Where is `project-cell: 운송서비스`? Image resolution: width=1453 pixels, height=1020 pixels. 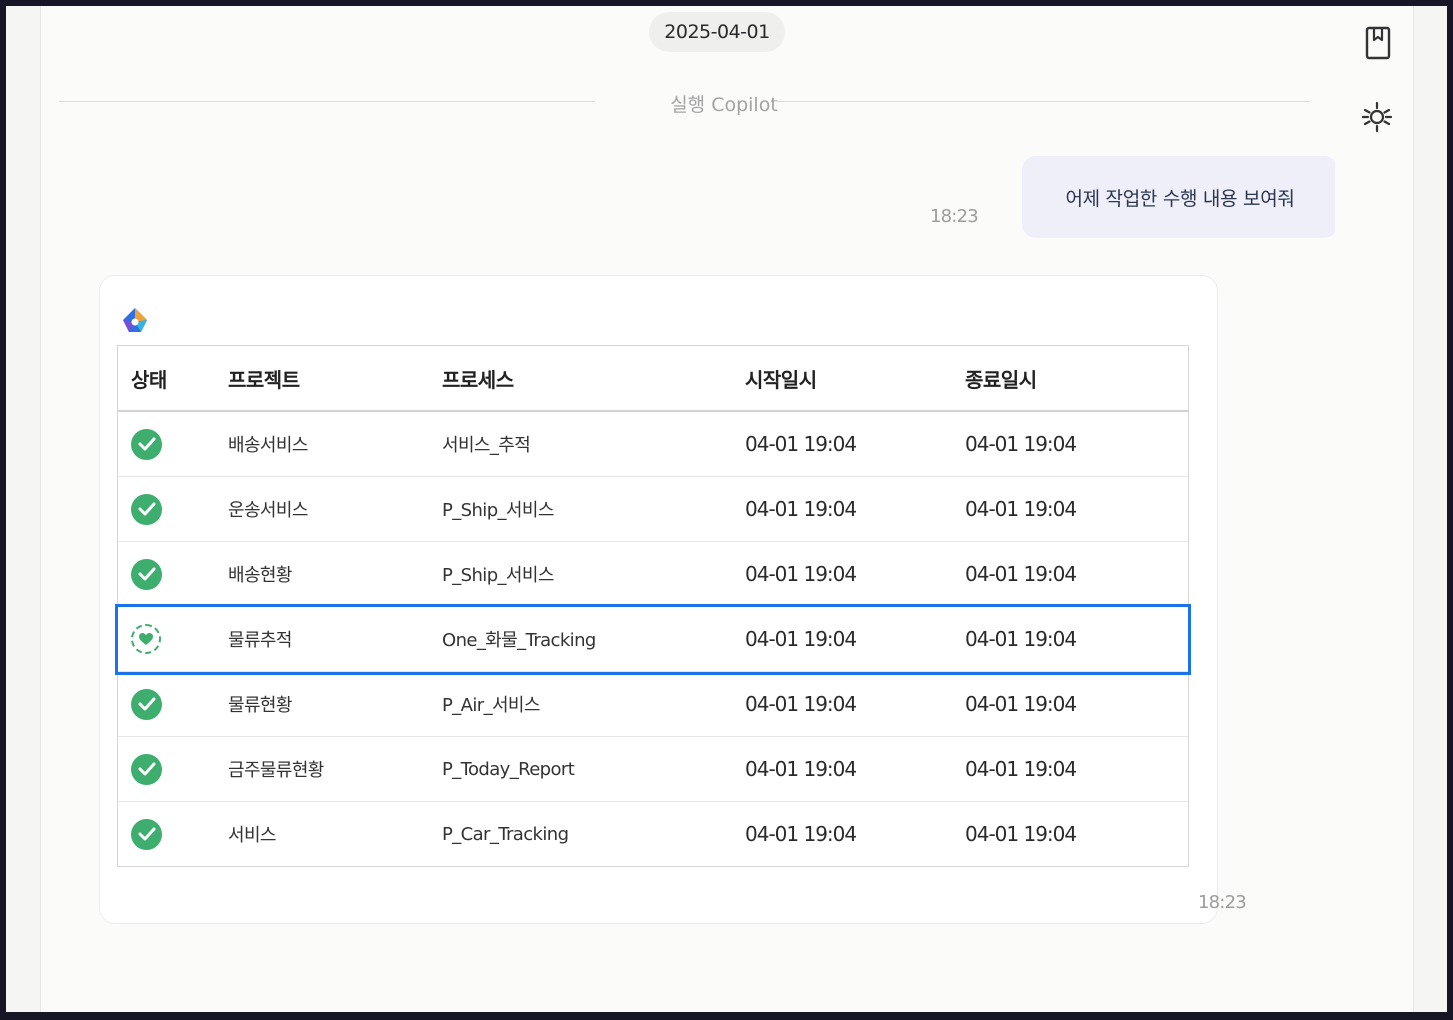
project-cell: 운송서비스 is located at coordinates (268, 510).